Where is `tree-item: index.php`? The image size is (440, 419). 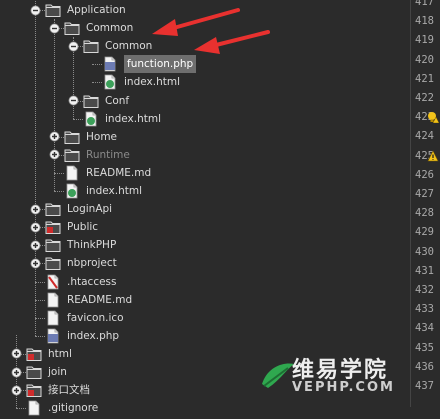
tree-item: index.php is located at coordinates (82, 336).